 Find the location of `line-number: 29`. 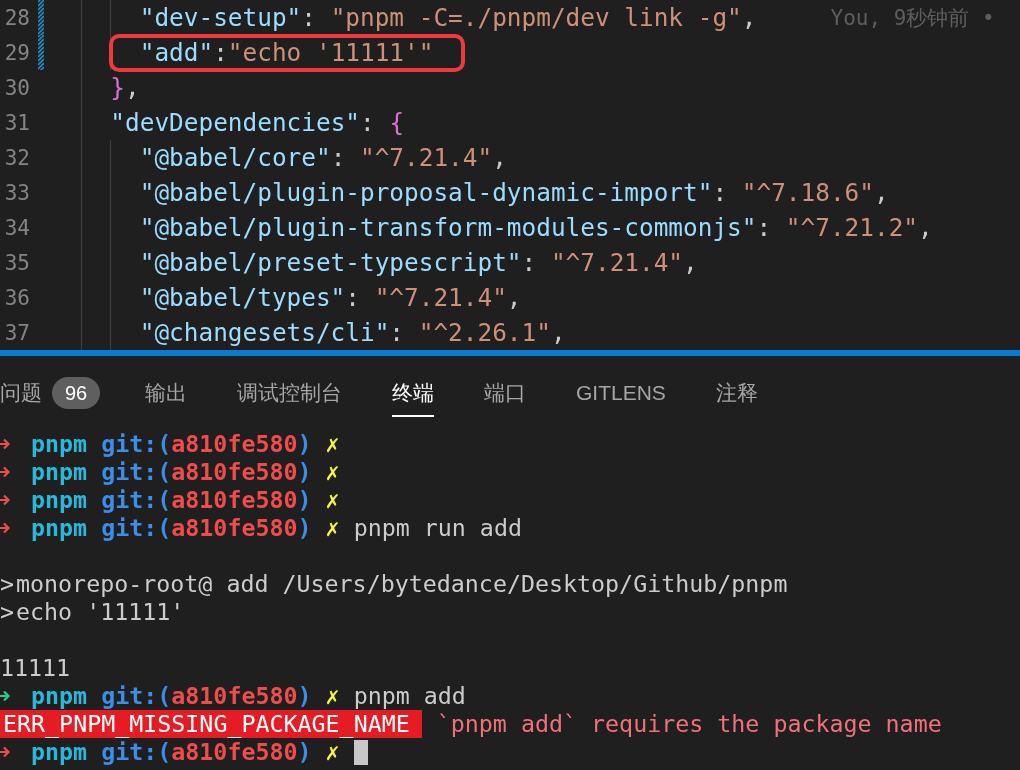

line-number: 29 is located at coordinates (16, 52).